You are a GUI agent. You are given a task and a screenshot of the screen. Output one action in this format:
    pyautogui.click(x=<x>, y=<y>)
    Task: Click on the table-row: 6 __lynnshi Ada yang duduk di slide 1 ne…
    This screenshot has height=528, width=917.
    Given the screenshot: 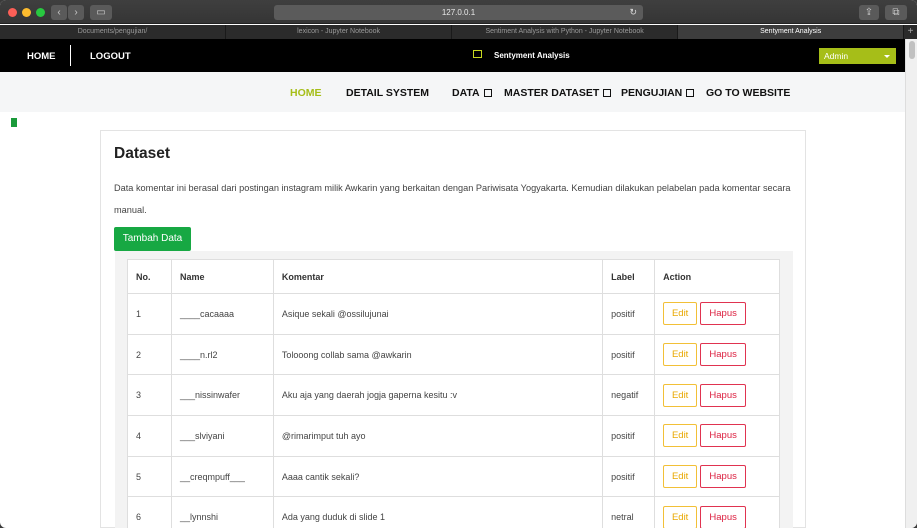 What is the action you would take?
    pyautogui.click(x=453, y=512)
    